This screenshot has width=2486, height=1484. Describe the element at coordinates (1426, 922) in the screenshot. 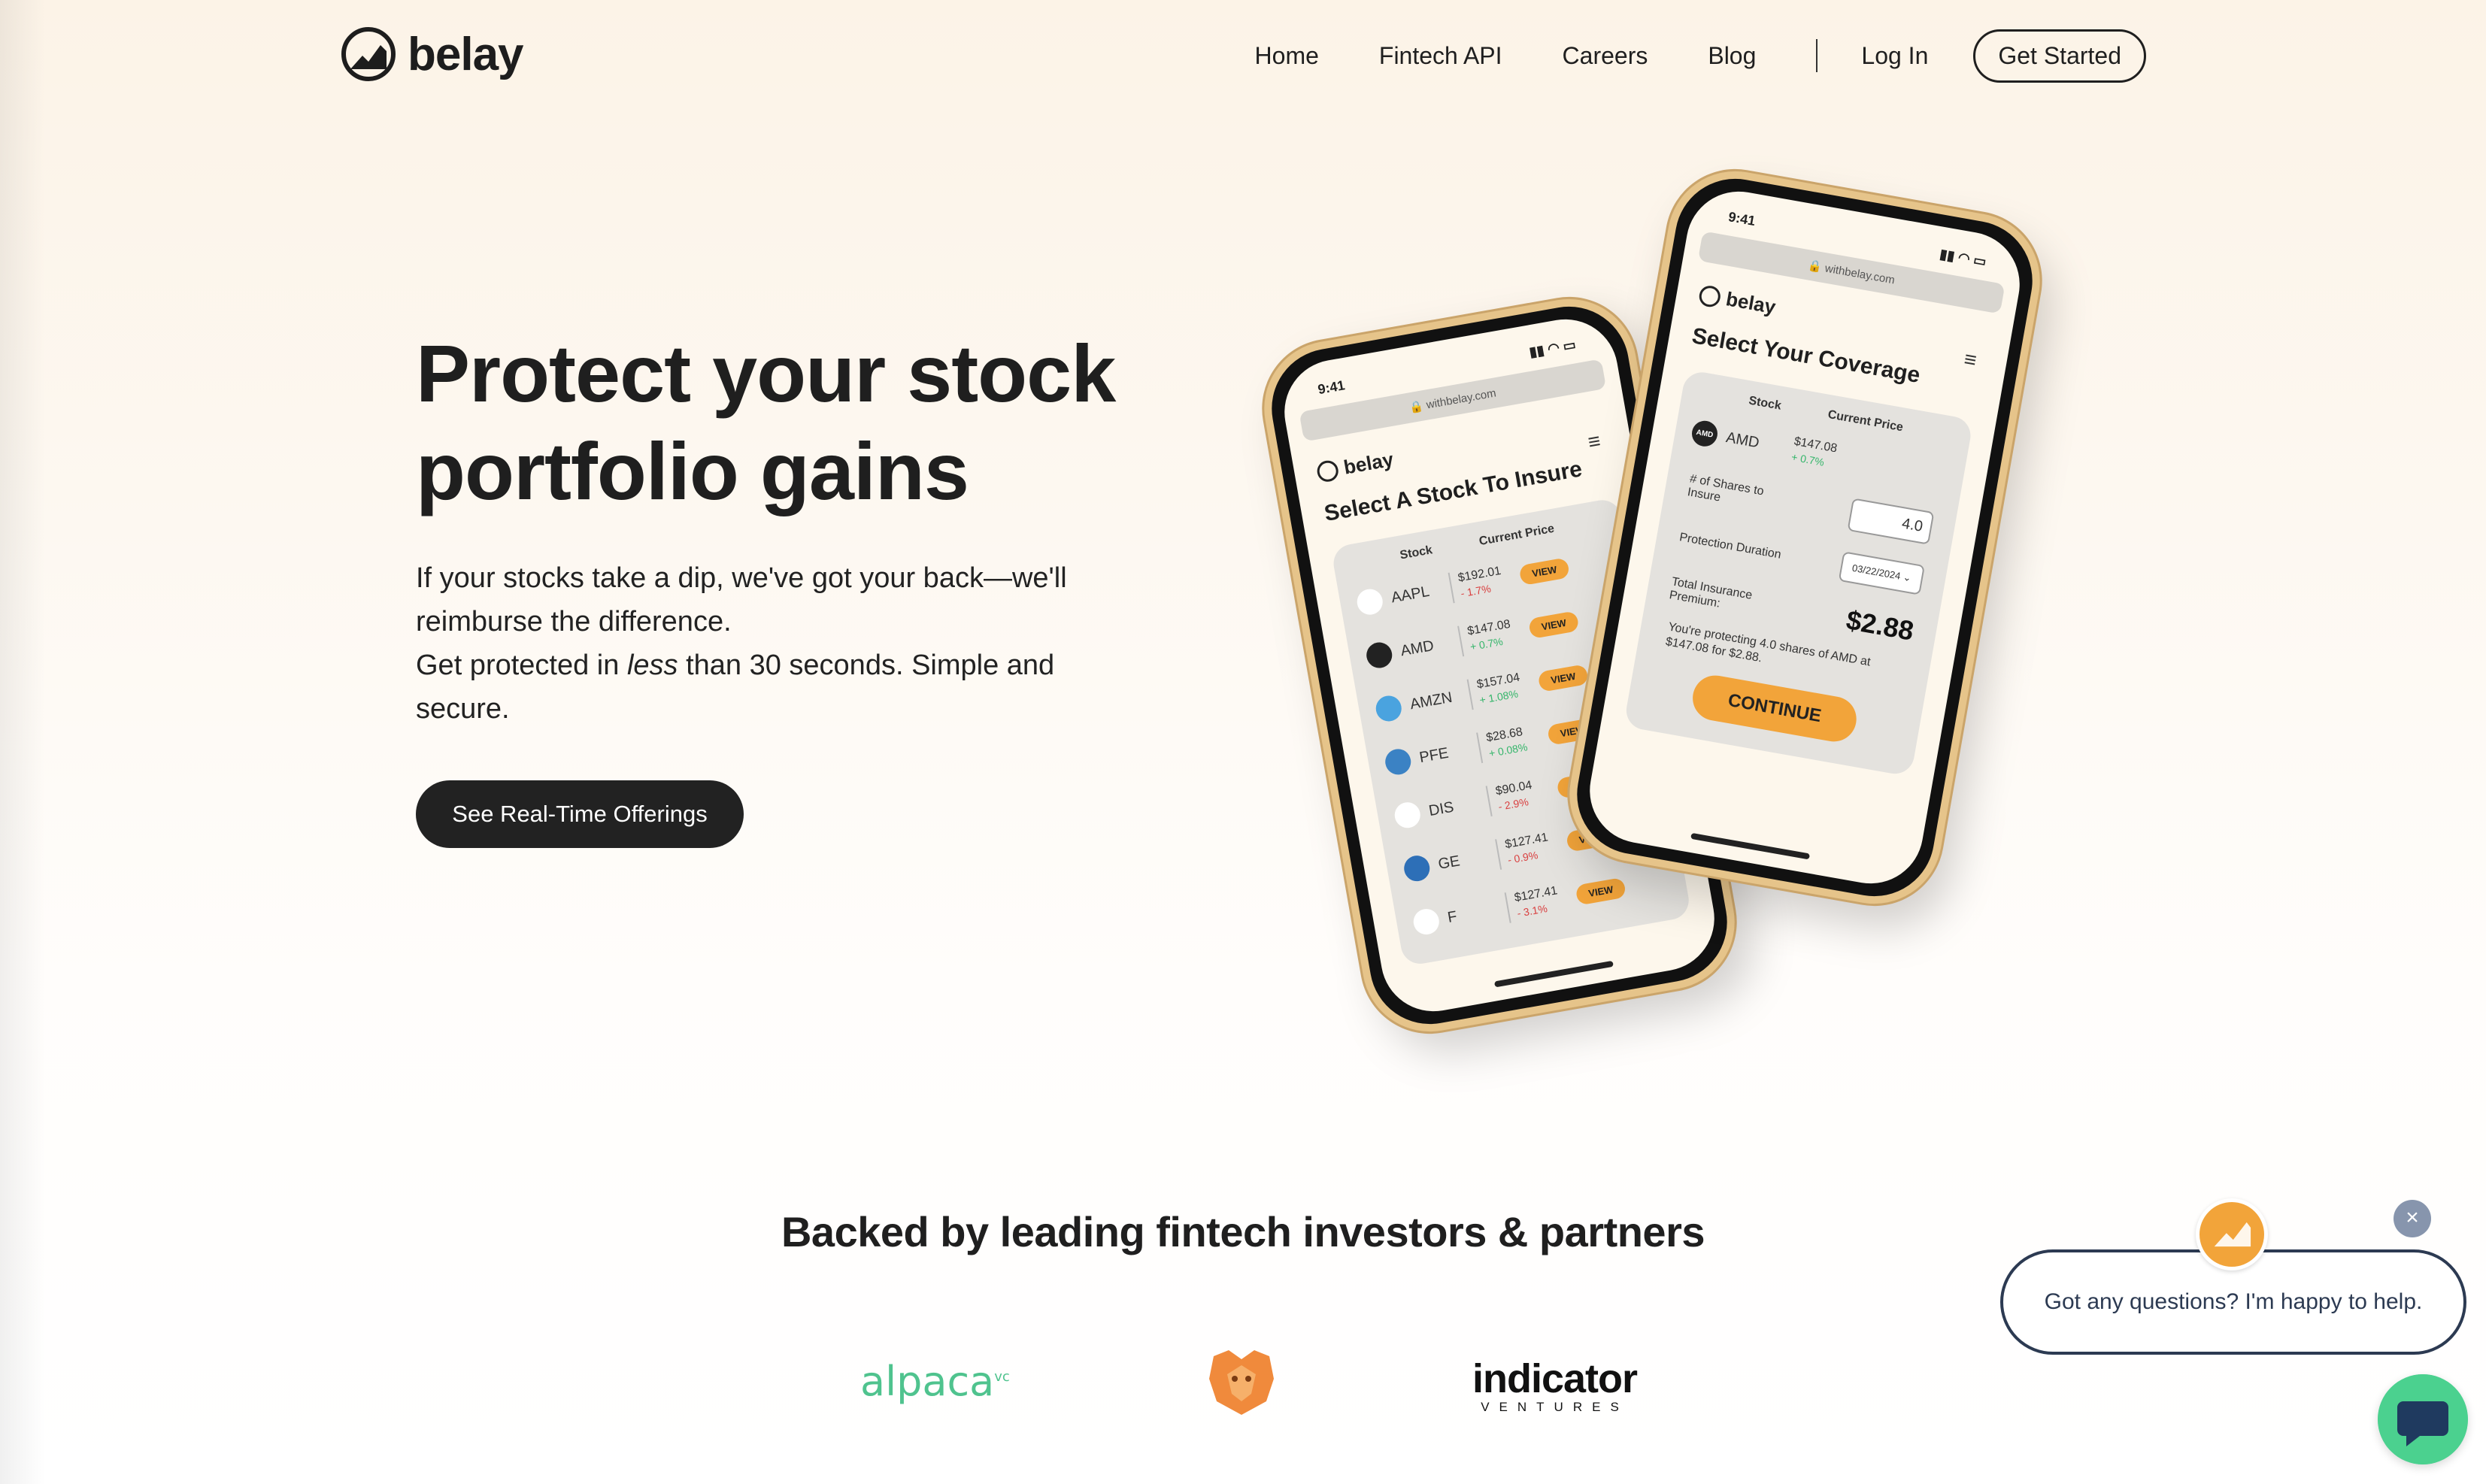

I see `f-logo-icon` at that location.